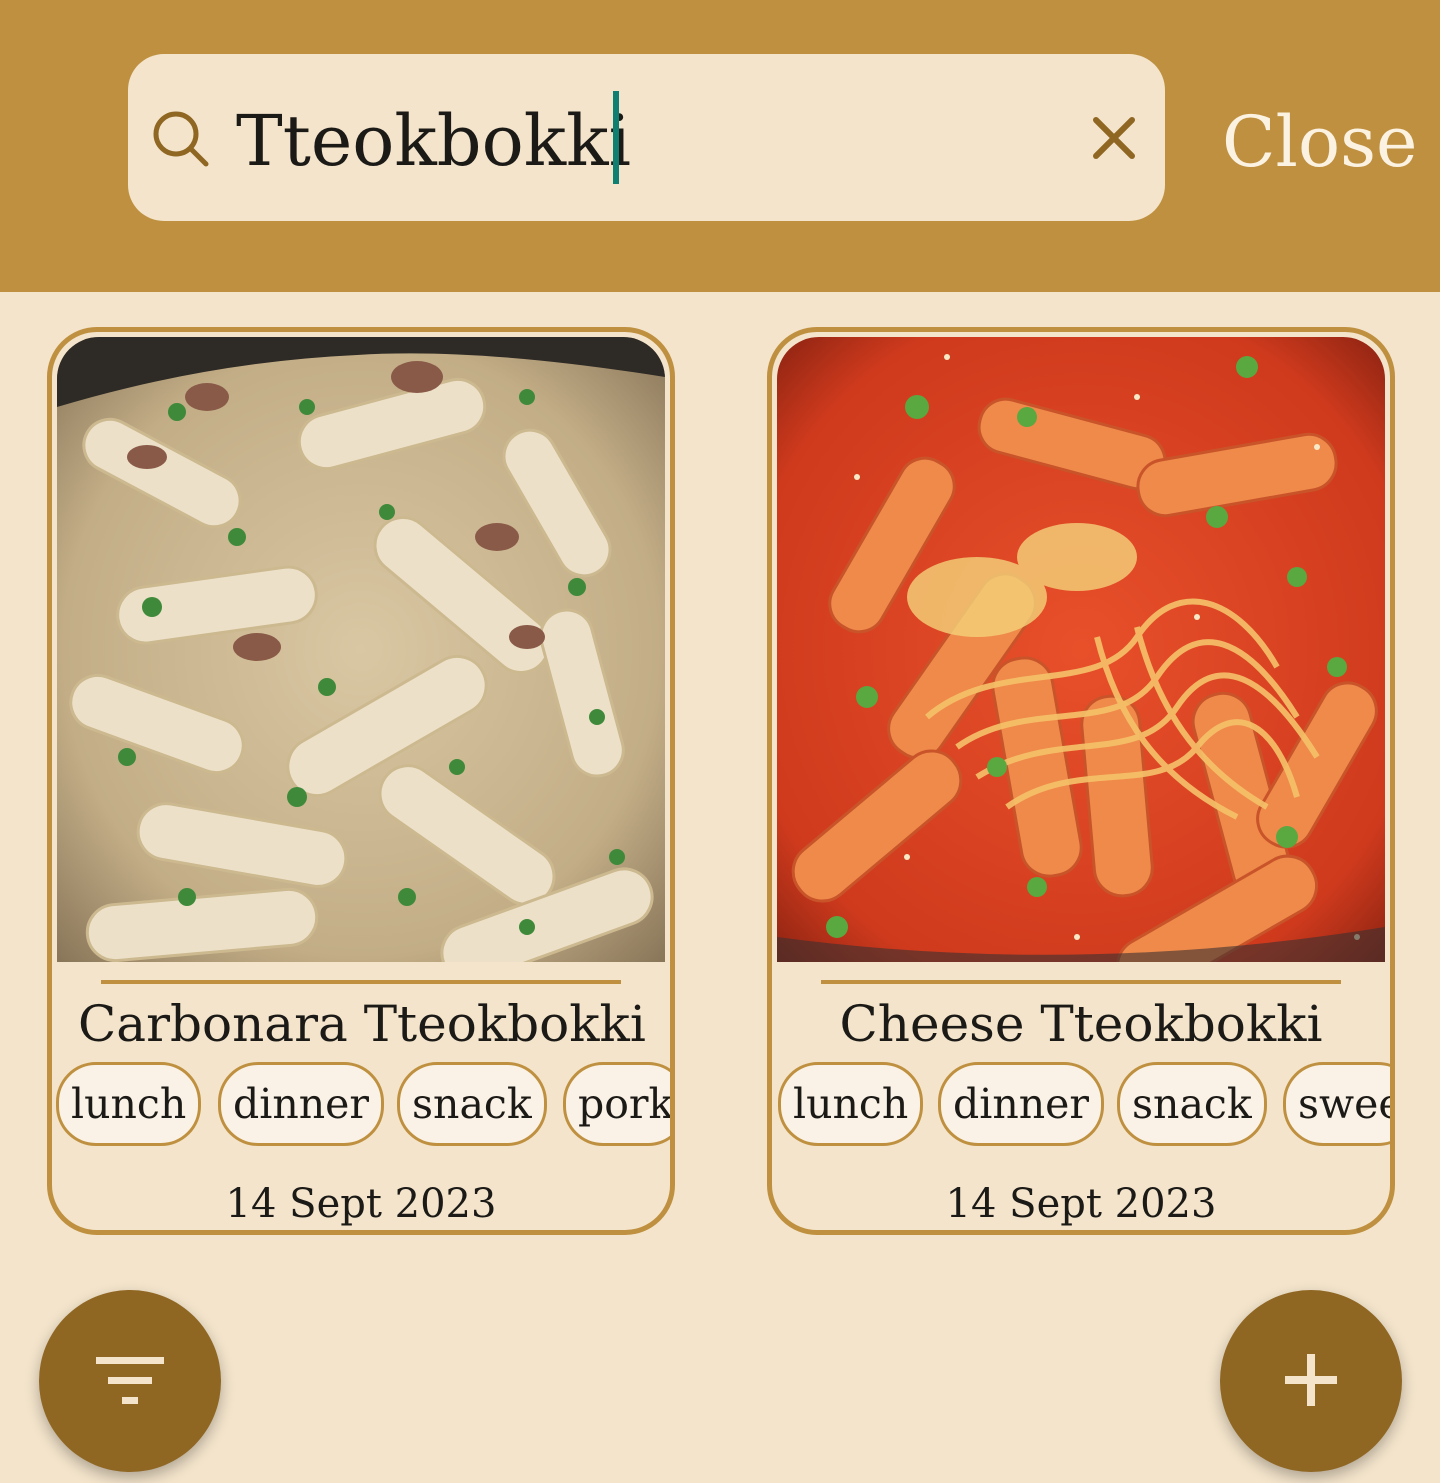 The height and width of the screenshot is (1483, 1440). I want to click on tag-chip: pork, so click(616, 1104).